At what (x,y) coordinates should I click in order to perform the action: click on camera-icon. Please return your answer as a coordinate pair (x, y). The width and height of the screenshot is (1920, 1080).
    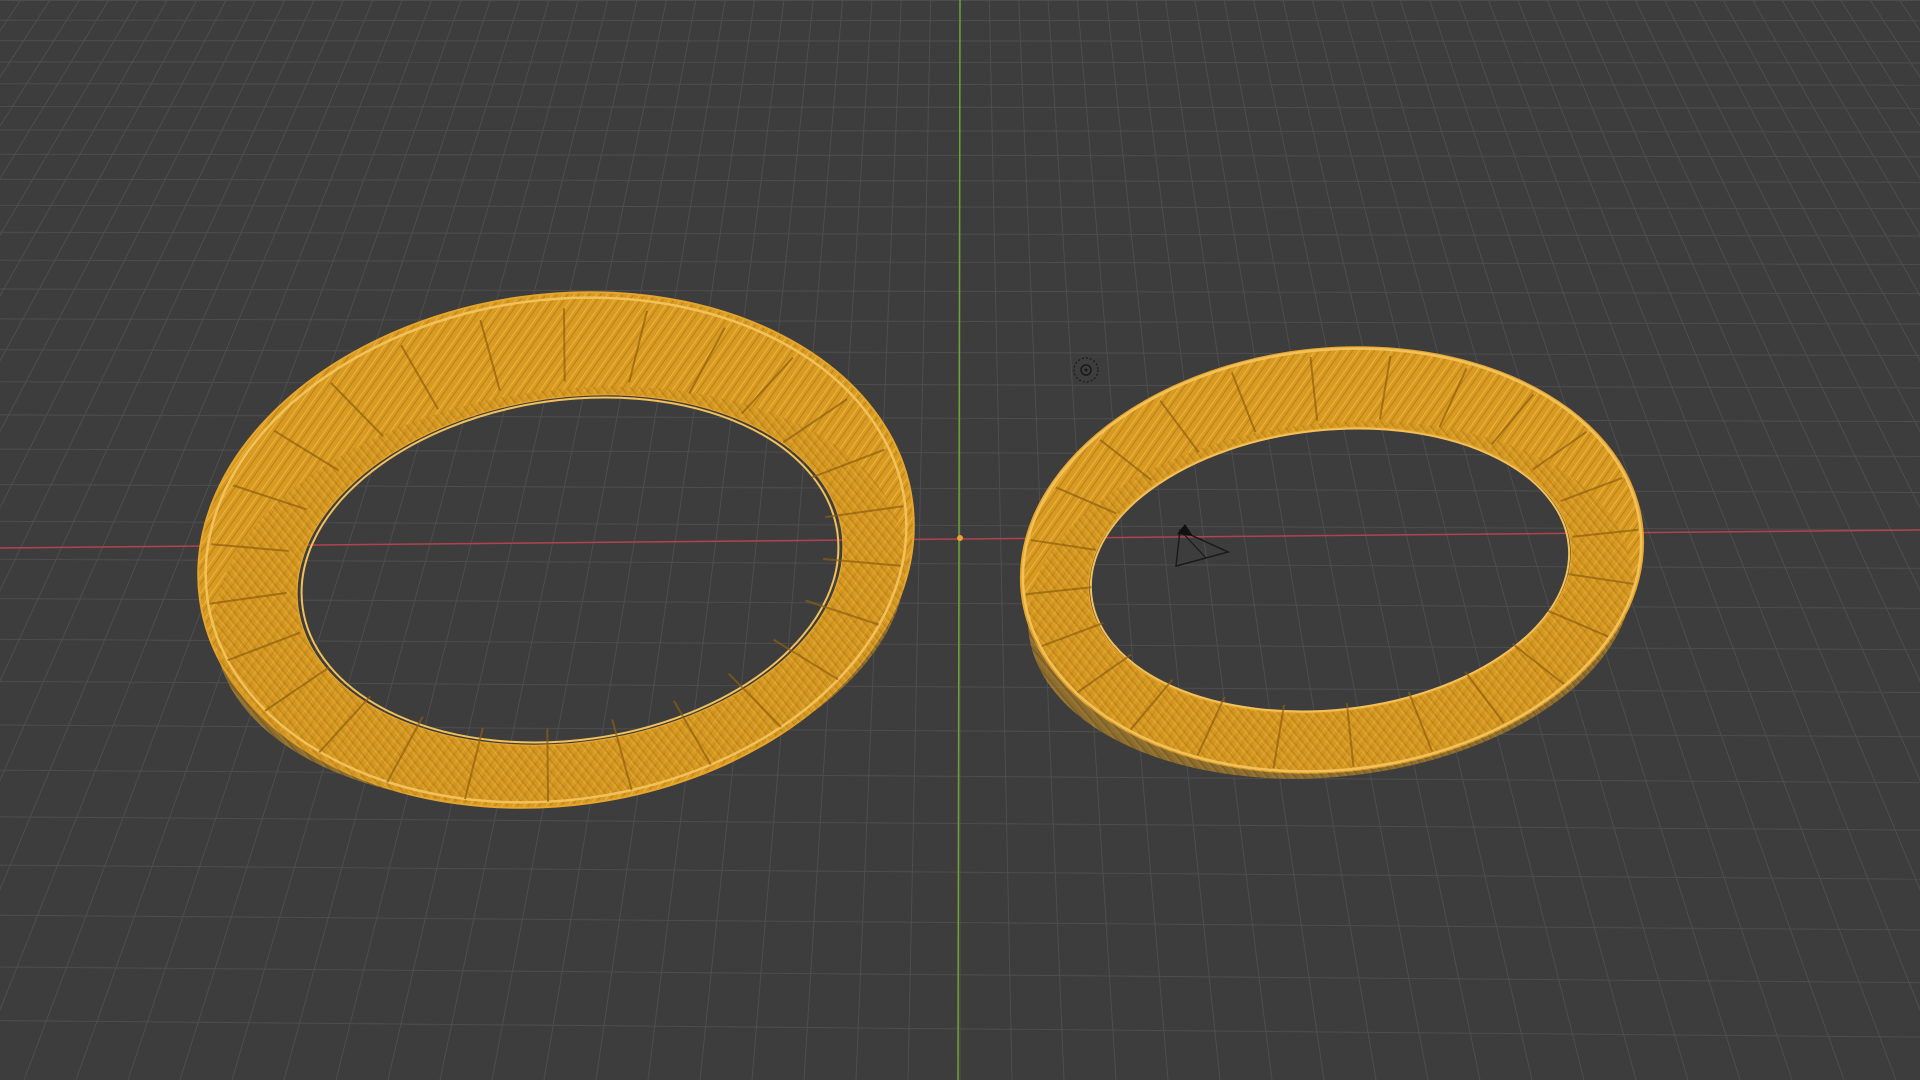
    Looking at the image, I should click on (1203, 545).